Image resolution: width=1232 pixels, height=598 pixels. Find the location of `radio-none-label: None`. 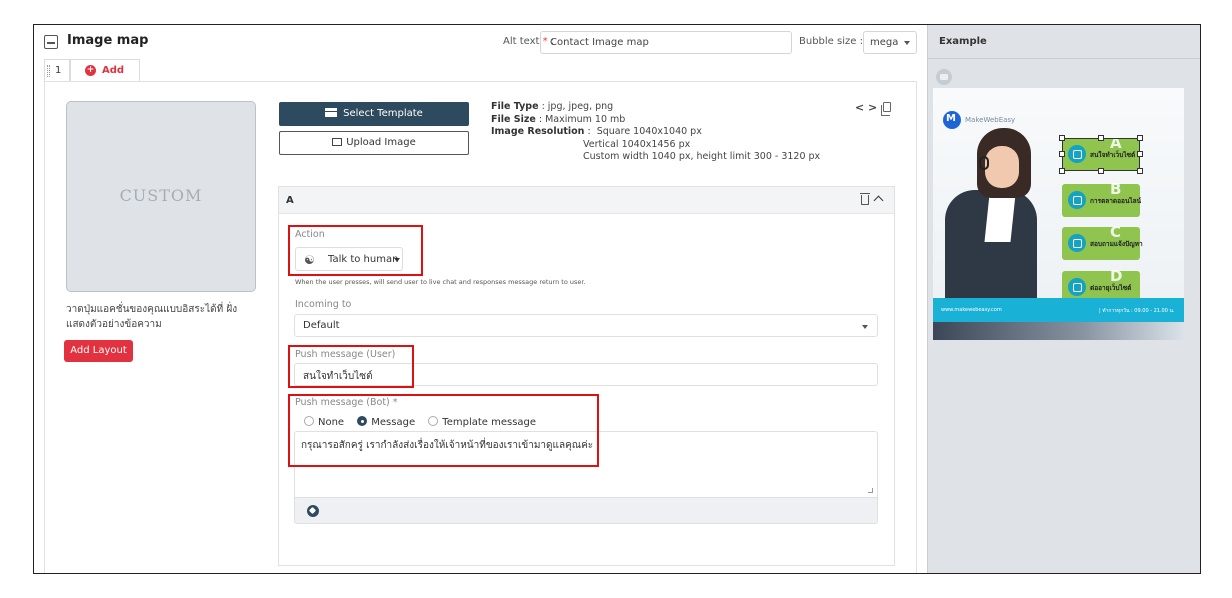

radio-none-label: None is located at coordinates (331, 422).